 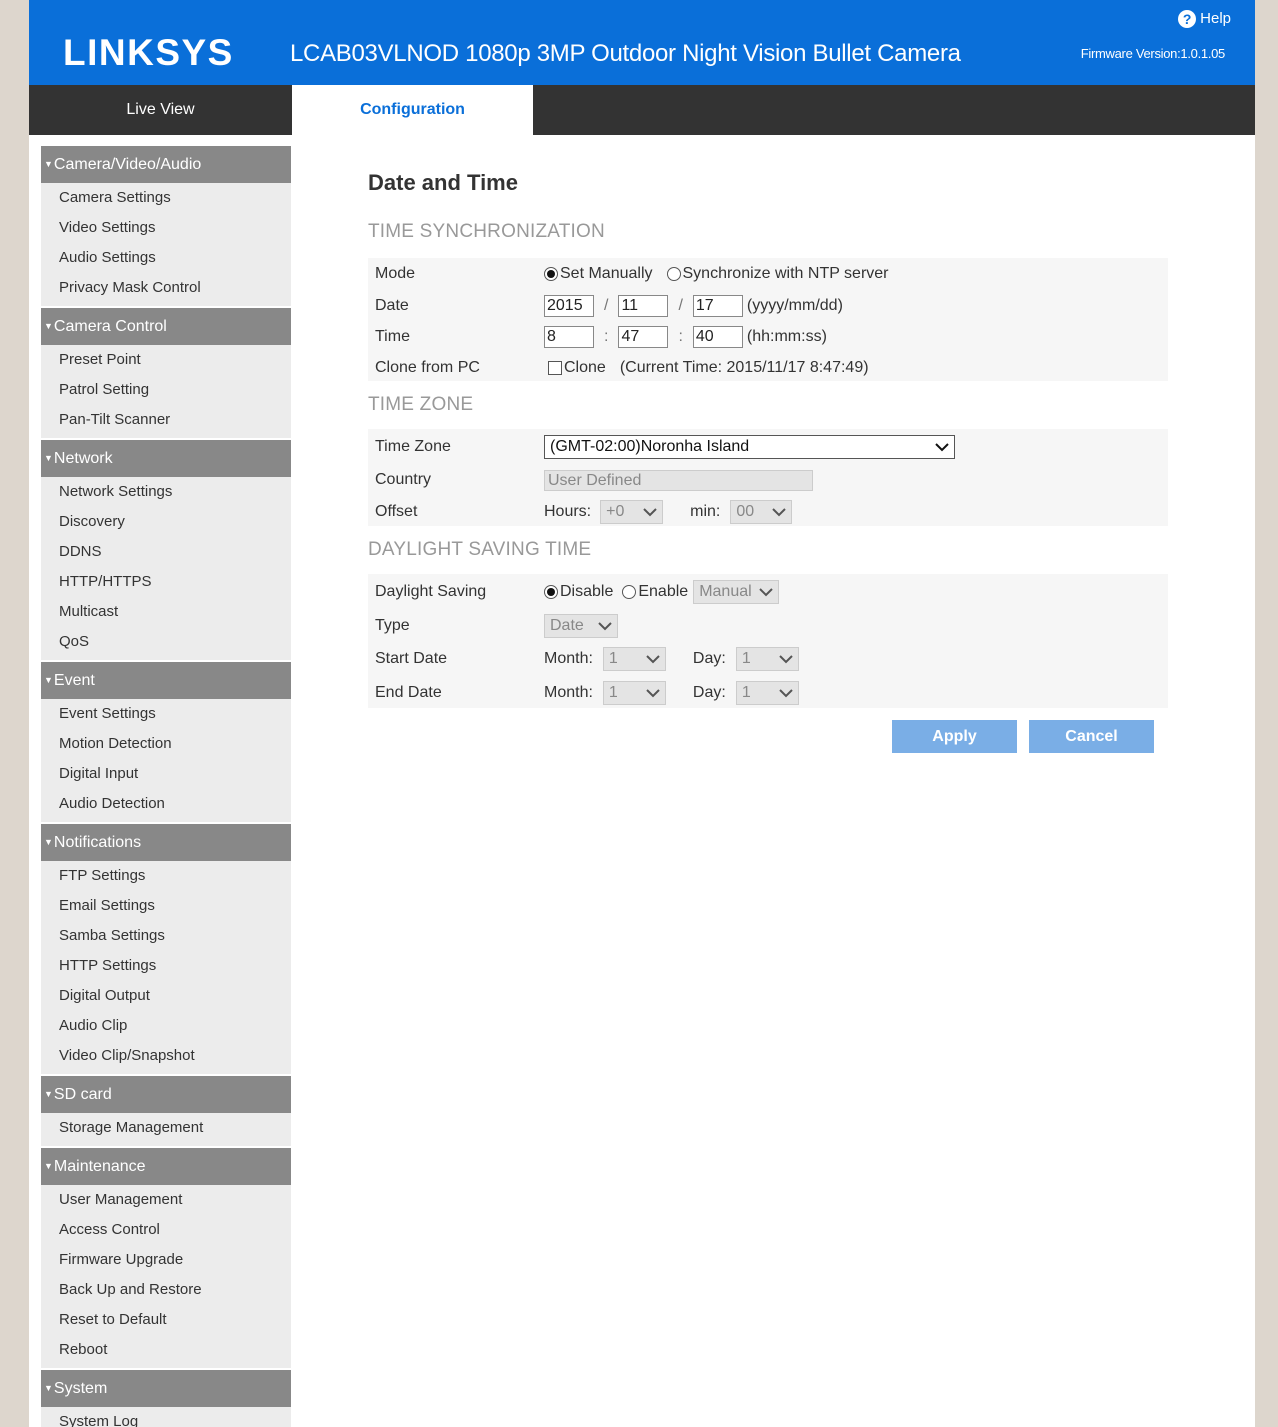 I want to click on time-zone-row: Time Zone (GMT-02:00)Noronha Island, so click(x=768, y=447).